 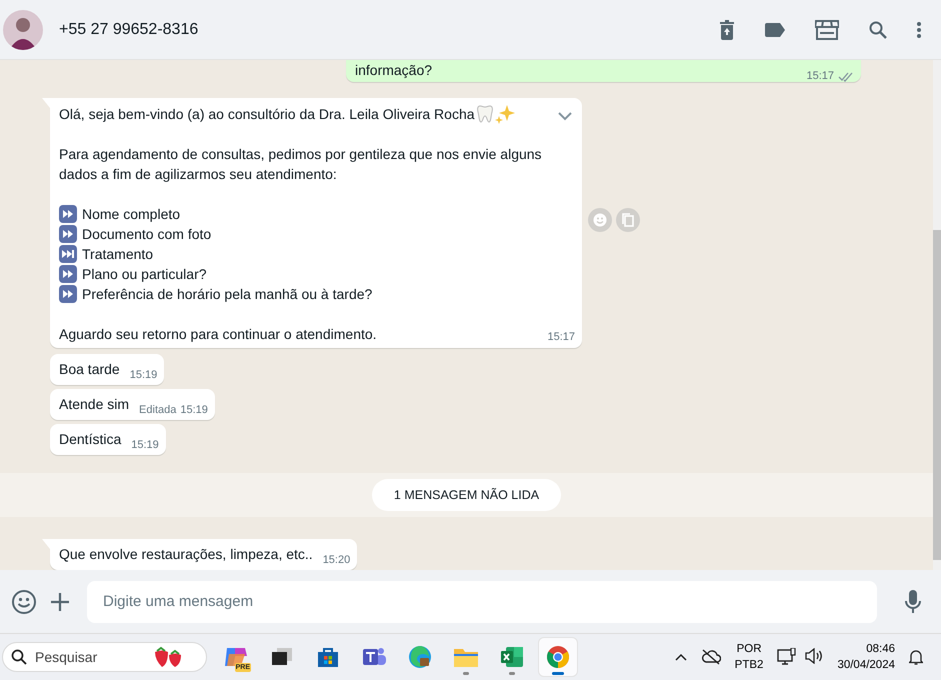 What do you see at coordinates (482, 601) in the screenshot?
I see `message-input: Digite uma mensagem` at bounding box center [482, 601].